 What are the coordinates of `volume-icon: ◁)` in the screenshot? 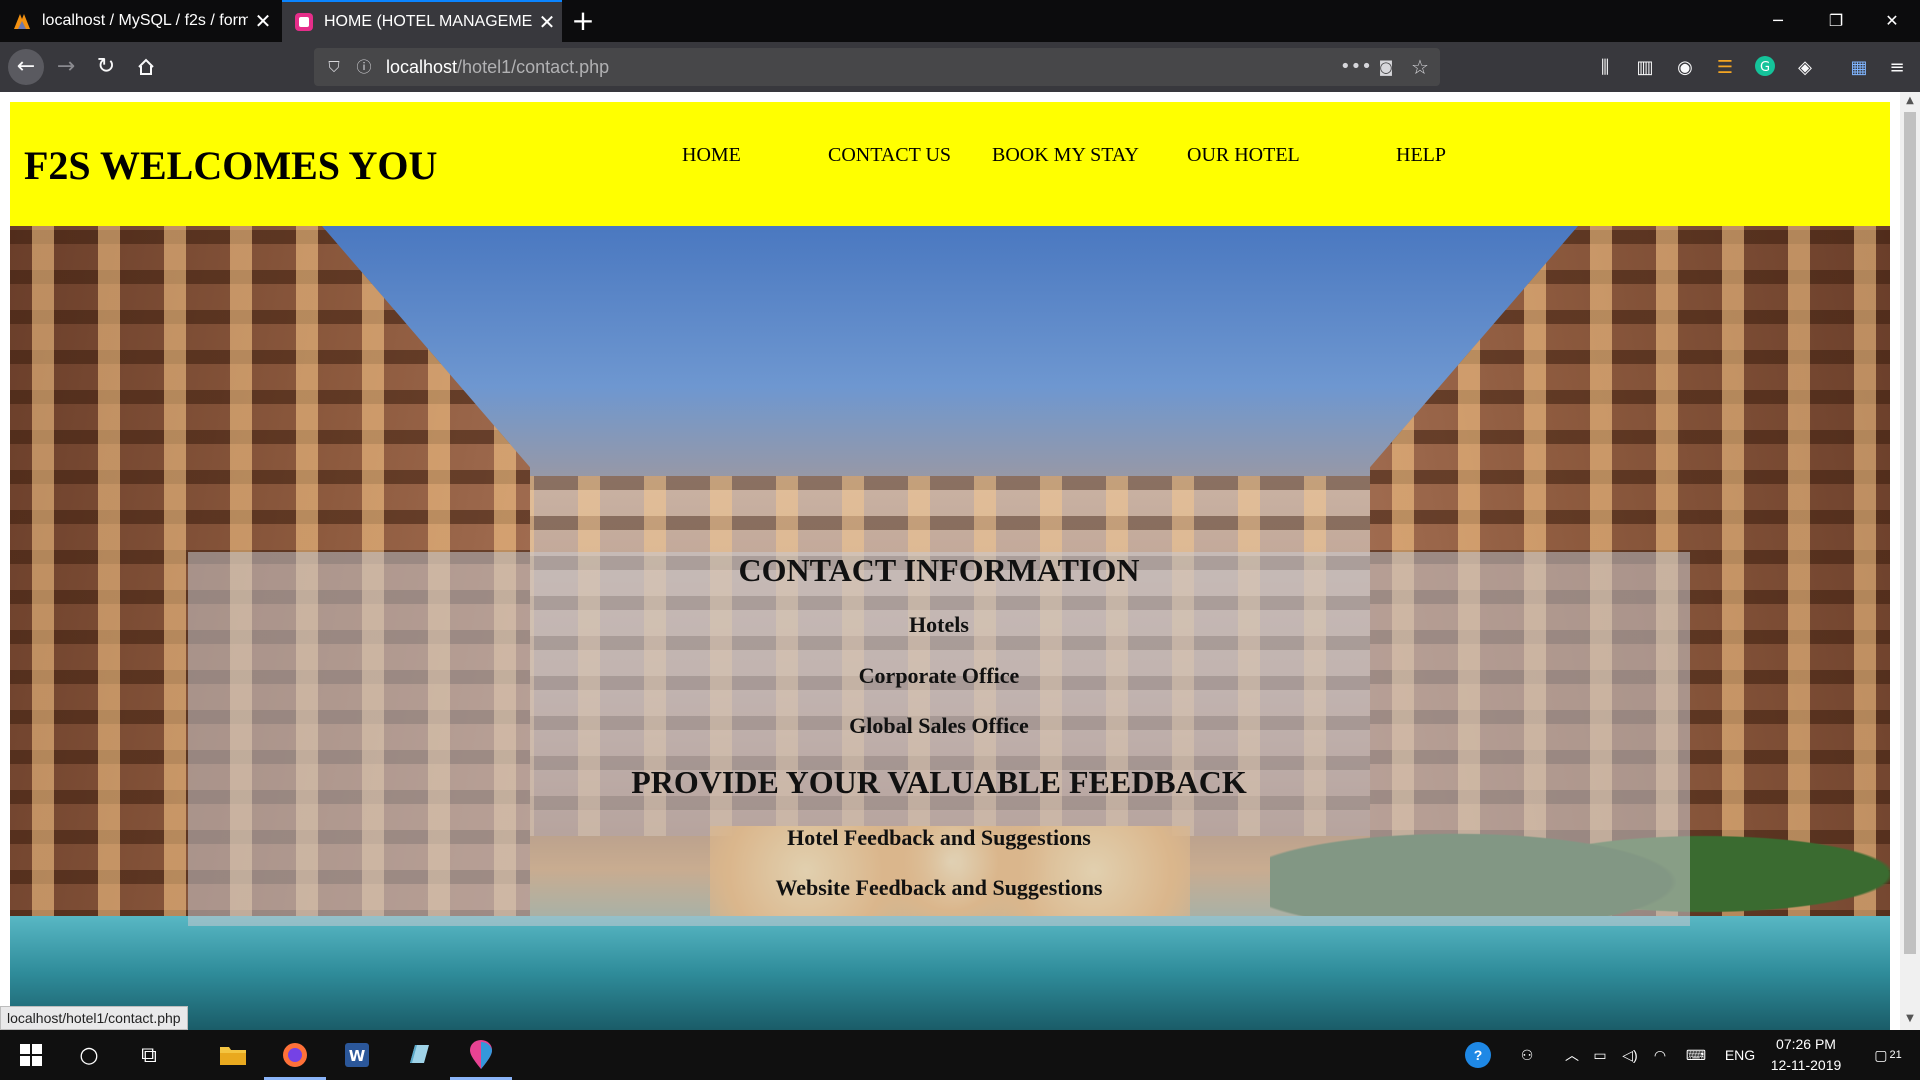 It's located at (1630, 1054).